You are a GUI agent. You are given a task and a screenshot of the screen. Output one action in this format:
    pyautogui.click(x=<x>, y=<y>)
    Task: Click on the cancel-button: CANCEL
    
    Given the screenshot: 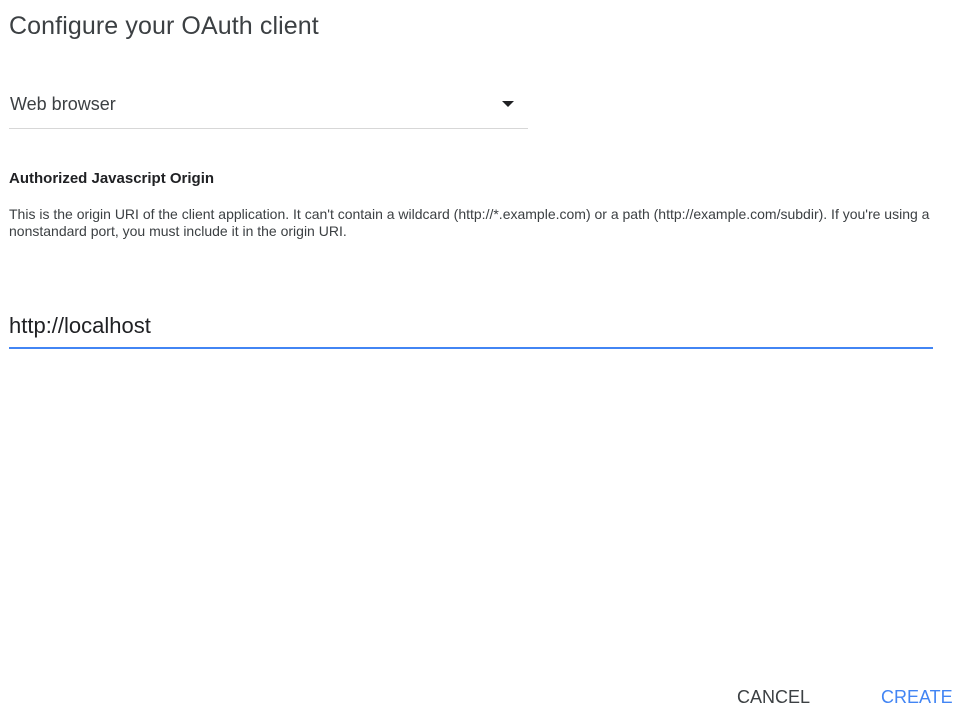 What is the action you would take?
    pyautogui.click(x=773, y=697)
    